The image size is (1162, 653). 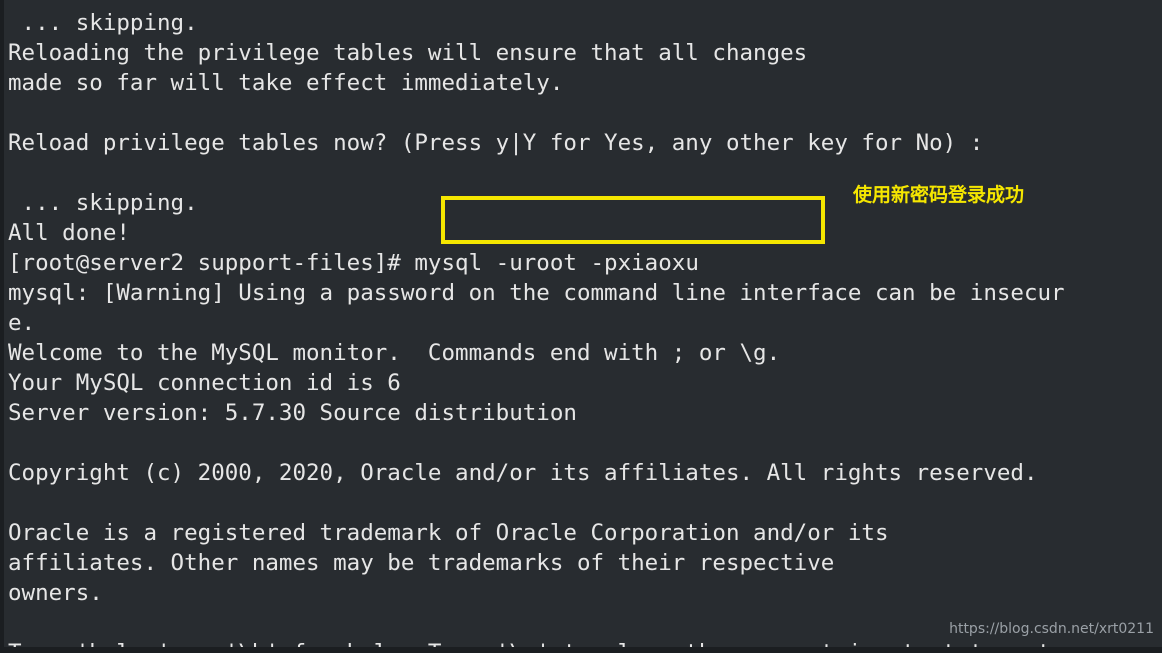 I want to click on watermark-url: https://blog.csdn.net/xrt0211, so click(x=1051, y=629).